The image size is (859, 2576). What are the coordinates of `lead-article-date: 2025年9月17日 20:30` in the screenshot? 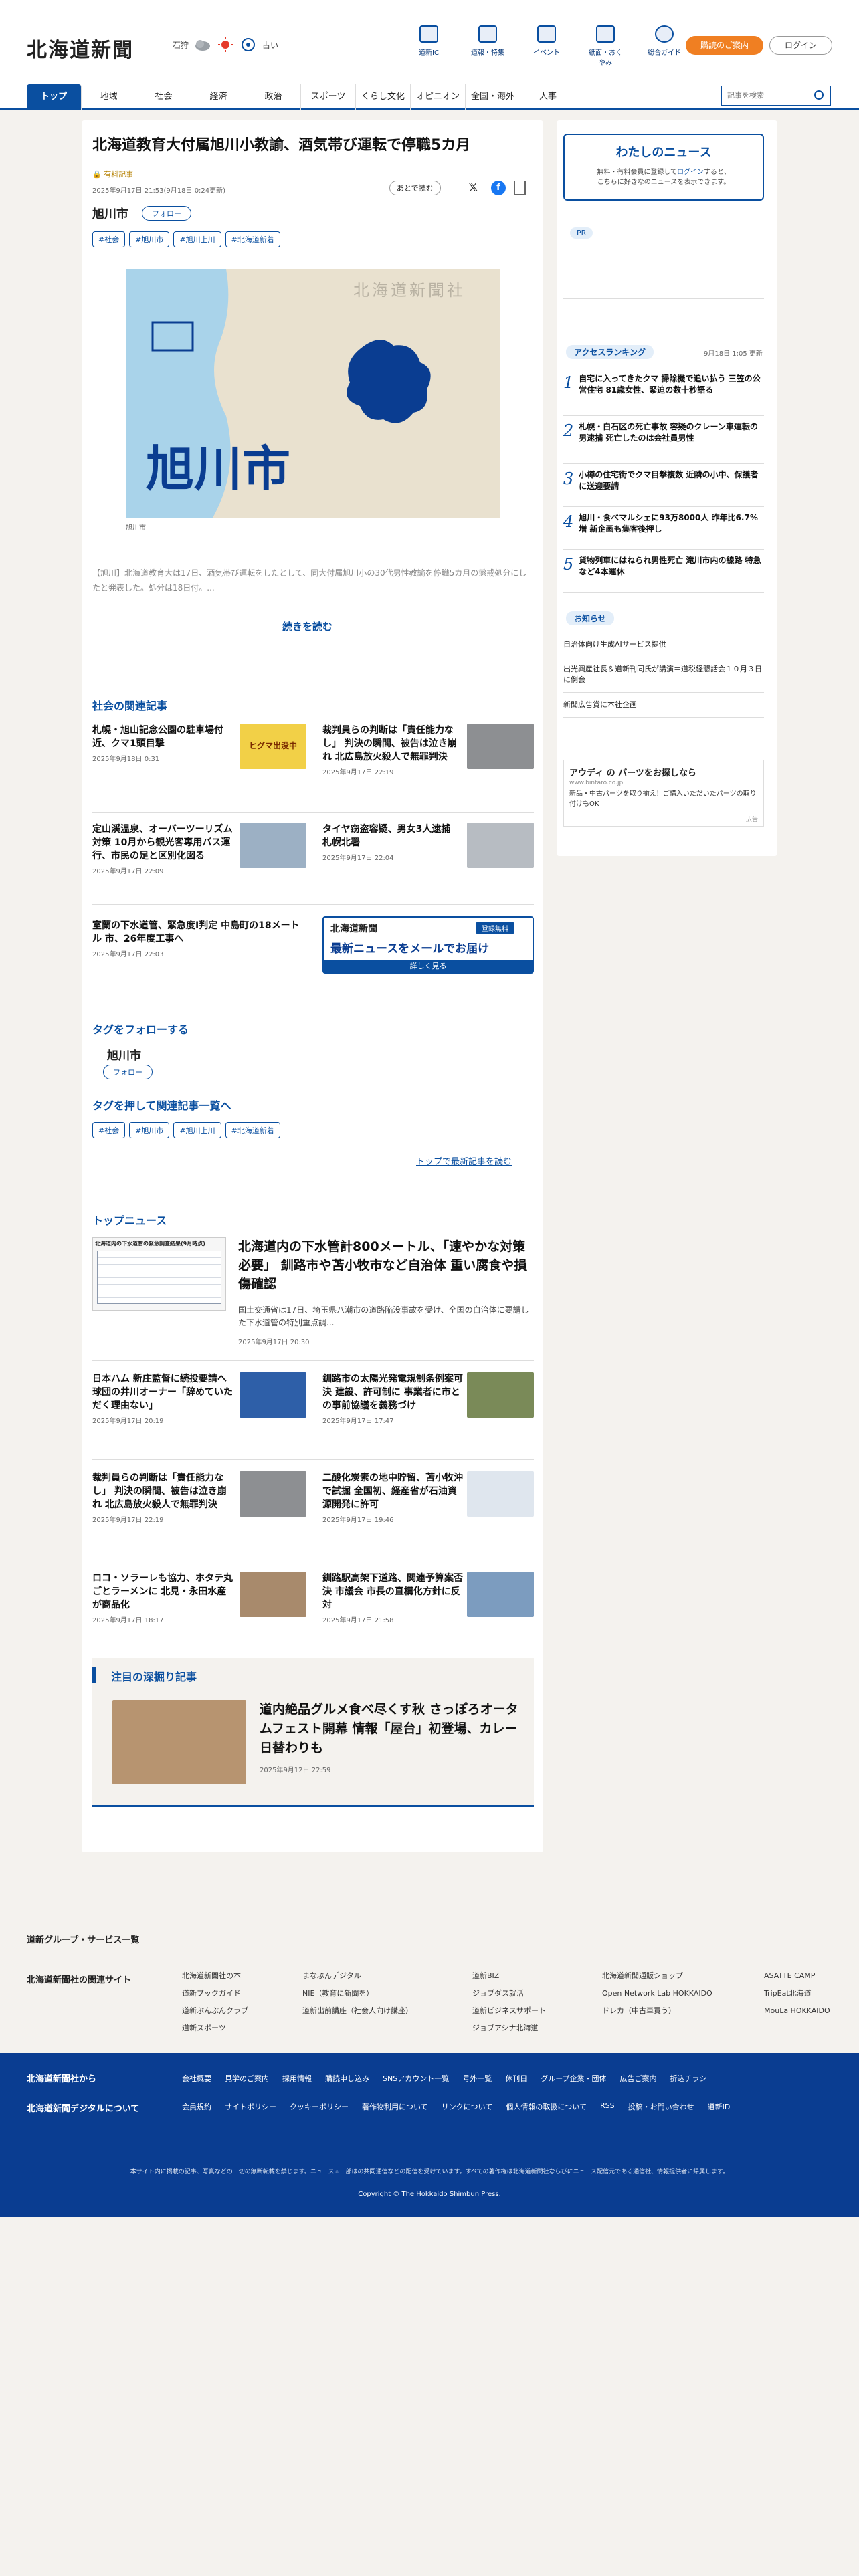 It's located at (274, 1342).